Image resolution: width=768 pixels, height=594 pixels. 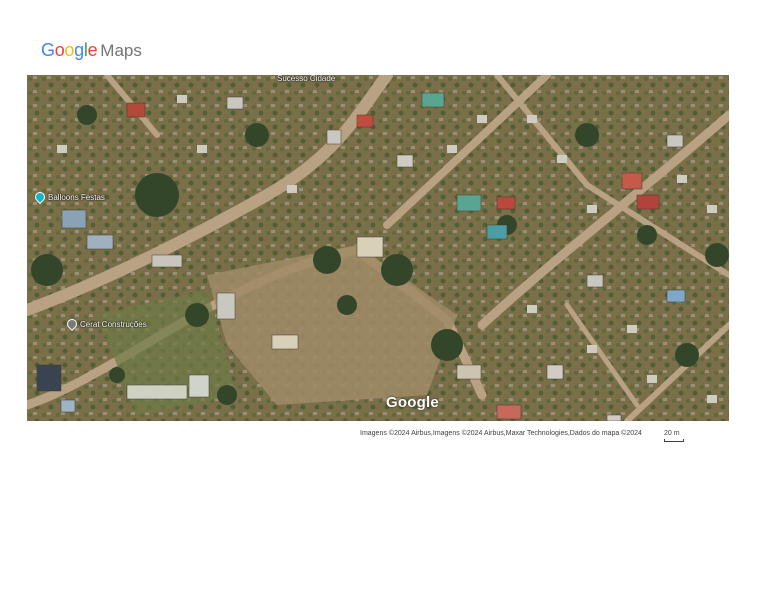 I want to click on google-maps-logo: Google Maps, so click(x=91, y=52).